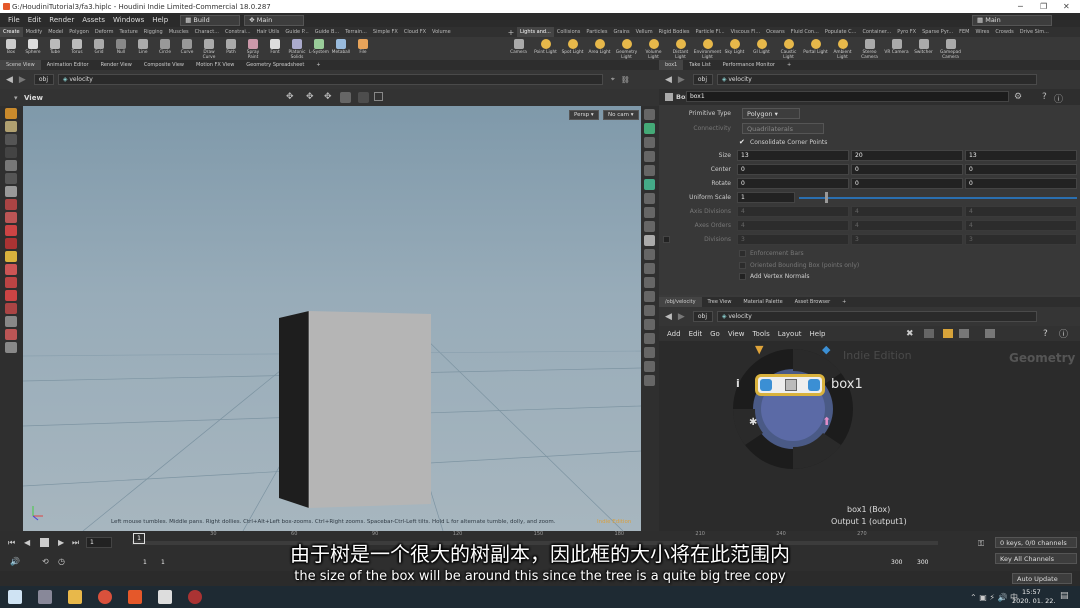 This screenshot has height=608, width=1080. Describe the element at coordinates (625, 80) in the screenshot. I see `link-icon: ⛓` at that location.